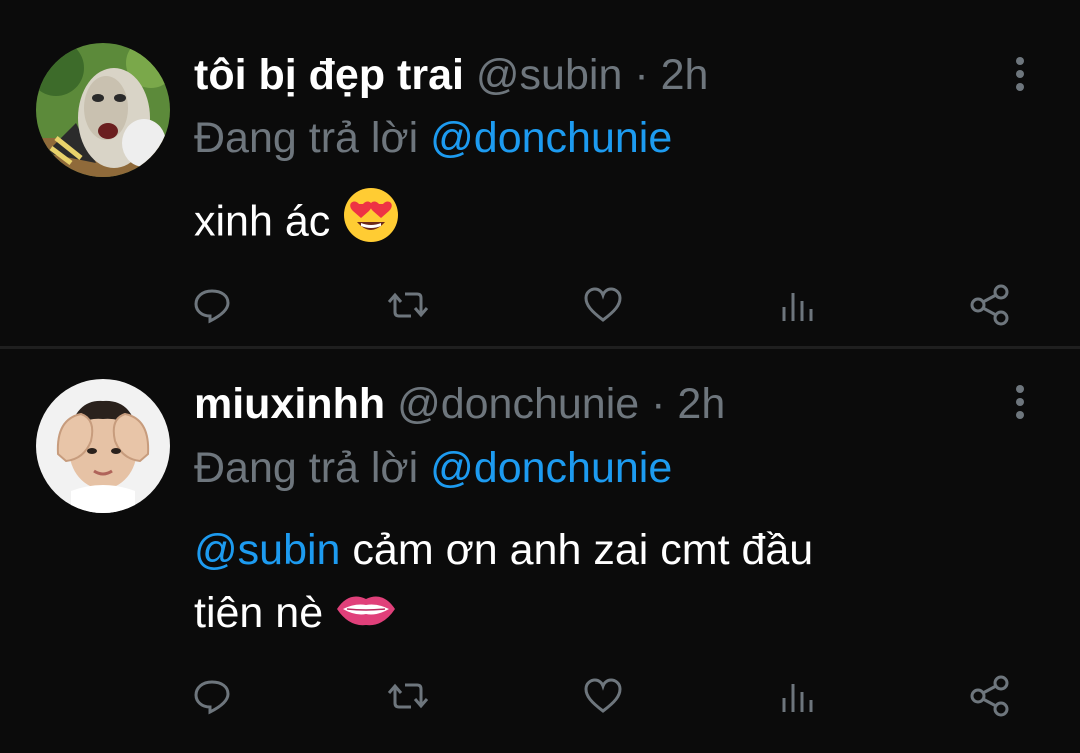 This screenshot has width=1080, height=753. I want to click on tweet-text: xinh ác, so click(594, 224).